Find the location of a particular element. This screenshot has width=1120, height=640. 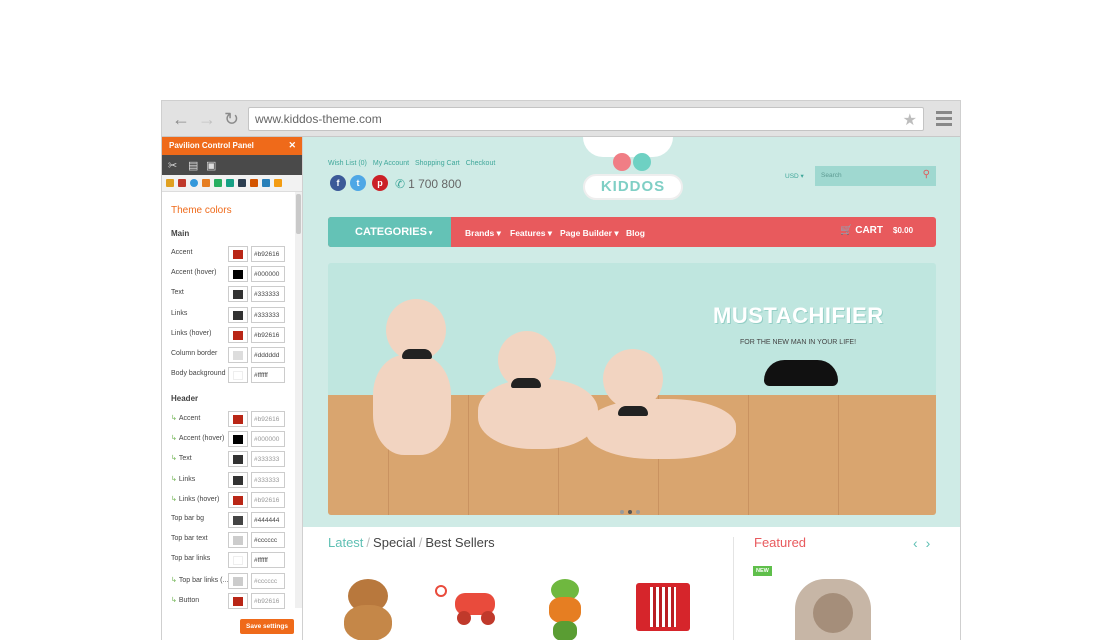

carousel-arrows: ‹ › is located at coordinates (925, 543).